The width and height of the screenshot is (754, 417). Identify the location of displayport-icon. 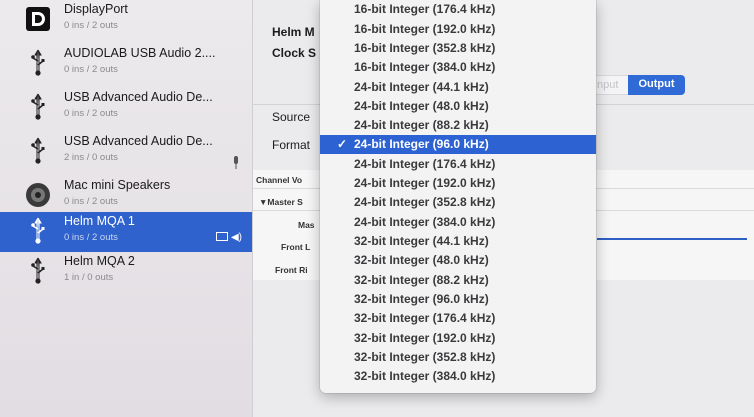
(38, 19).